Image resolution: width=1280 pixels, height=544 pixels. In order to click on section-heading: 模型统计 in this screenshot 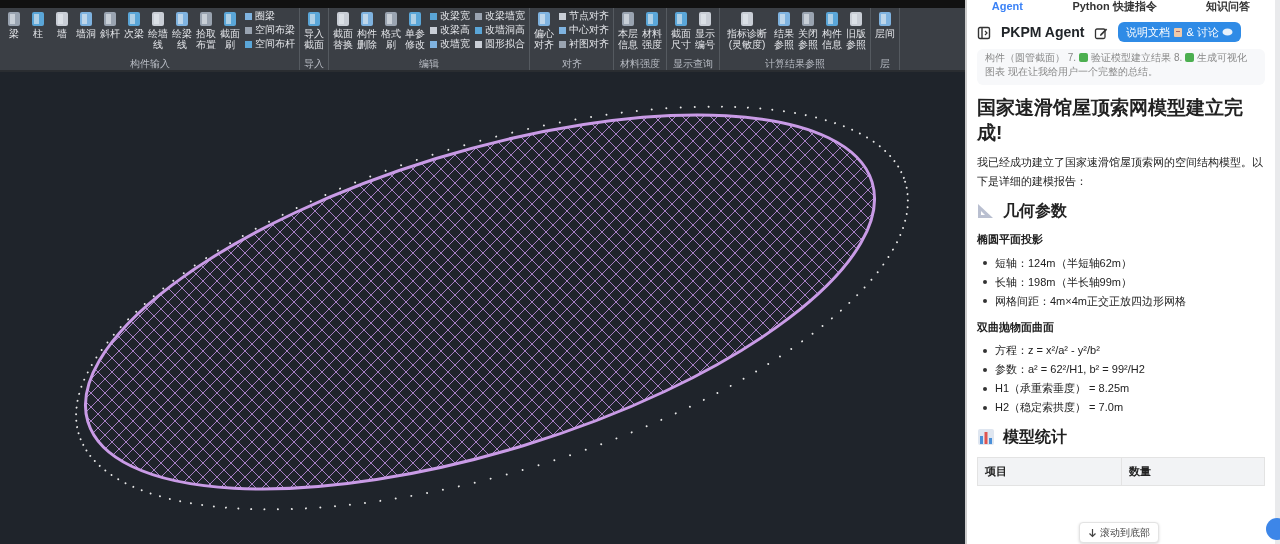, I will do `click(1035, 437)`.